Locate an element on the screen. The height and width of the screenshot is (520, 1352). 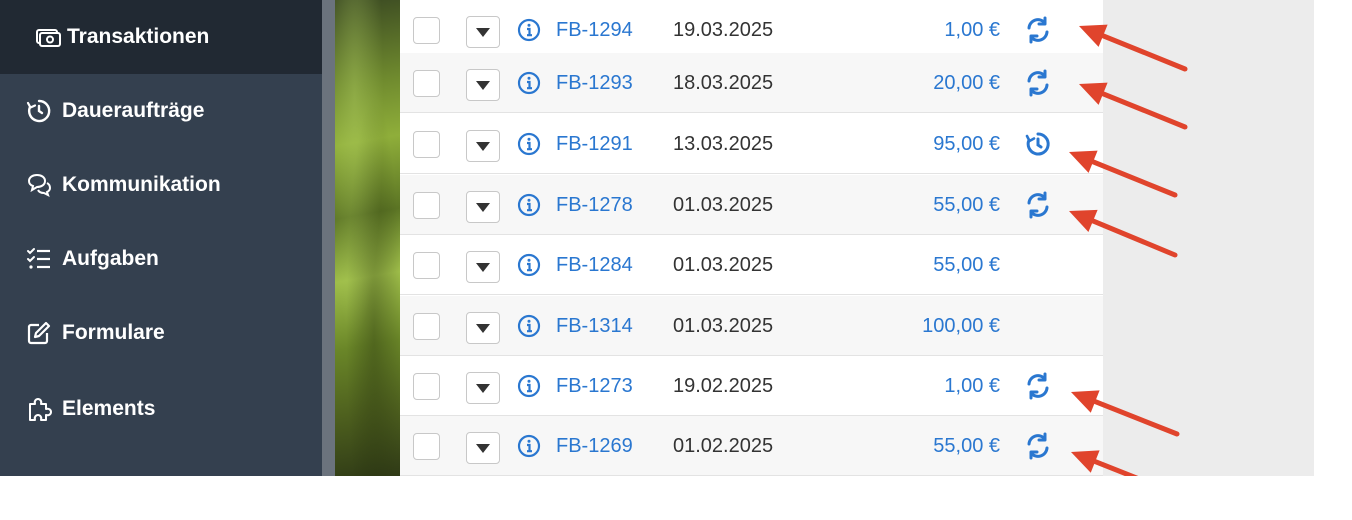
puzzle-icon is located at coordinates (39, 409).